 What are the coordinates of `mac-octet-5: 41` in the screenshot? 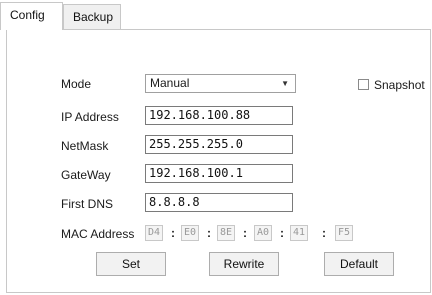 It's located at (299, 233).